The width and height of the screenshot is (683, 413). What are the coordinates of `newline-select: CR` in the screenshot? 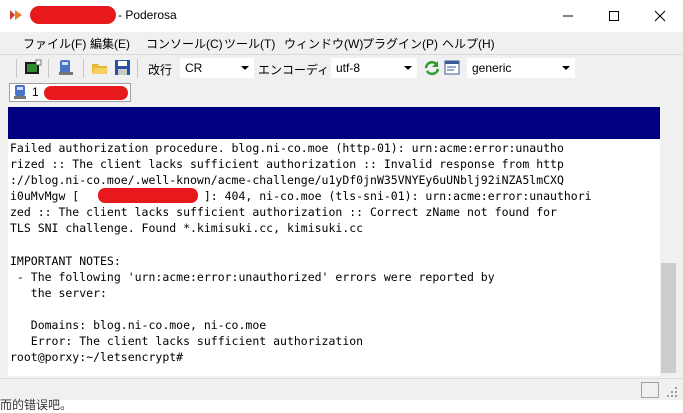 It's located at (217, 68).